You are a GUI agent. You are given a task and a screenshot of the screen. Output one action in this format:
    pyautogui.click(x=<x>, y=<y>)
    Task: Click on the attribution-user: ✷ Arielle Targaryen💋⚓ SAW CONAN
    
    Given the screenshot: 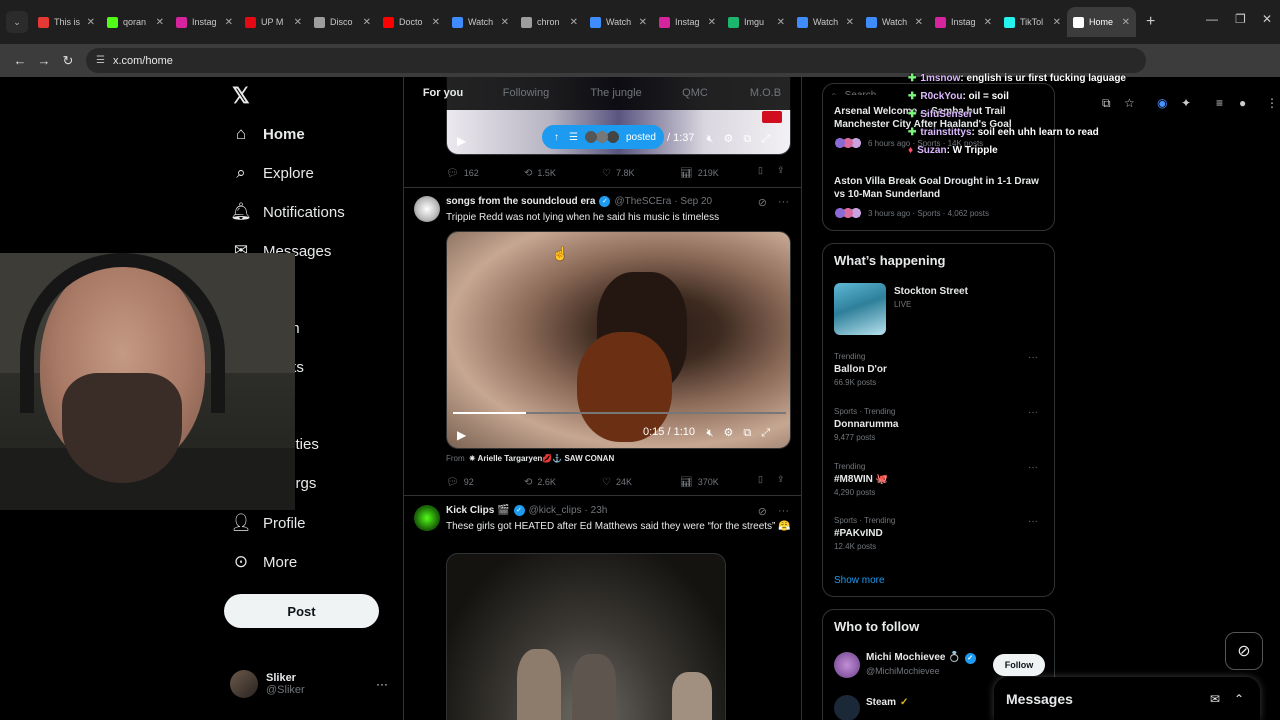 What is the action you would take?
    pyautogui.click(x=541, y=458)
    